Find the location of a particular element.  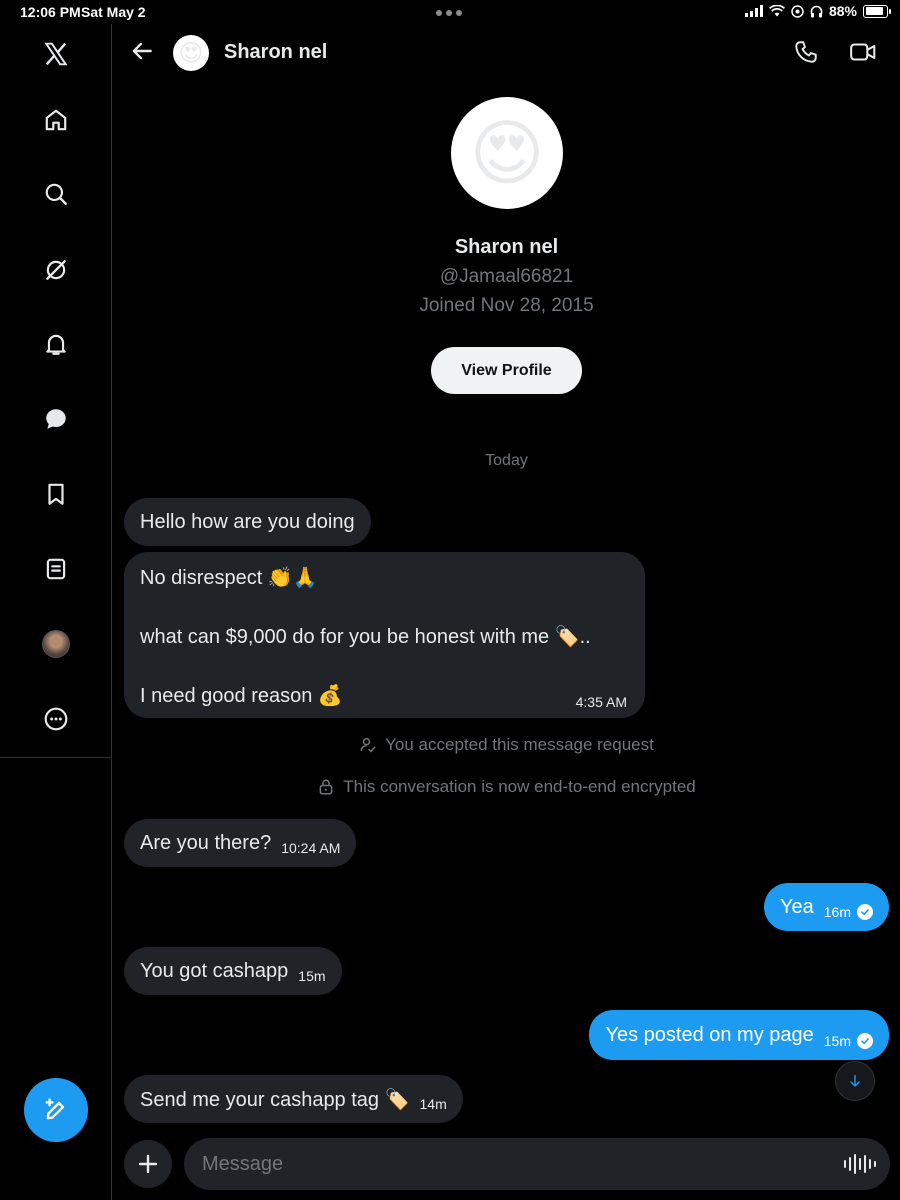

plus-icon is located at coordinates (148, 1164).